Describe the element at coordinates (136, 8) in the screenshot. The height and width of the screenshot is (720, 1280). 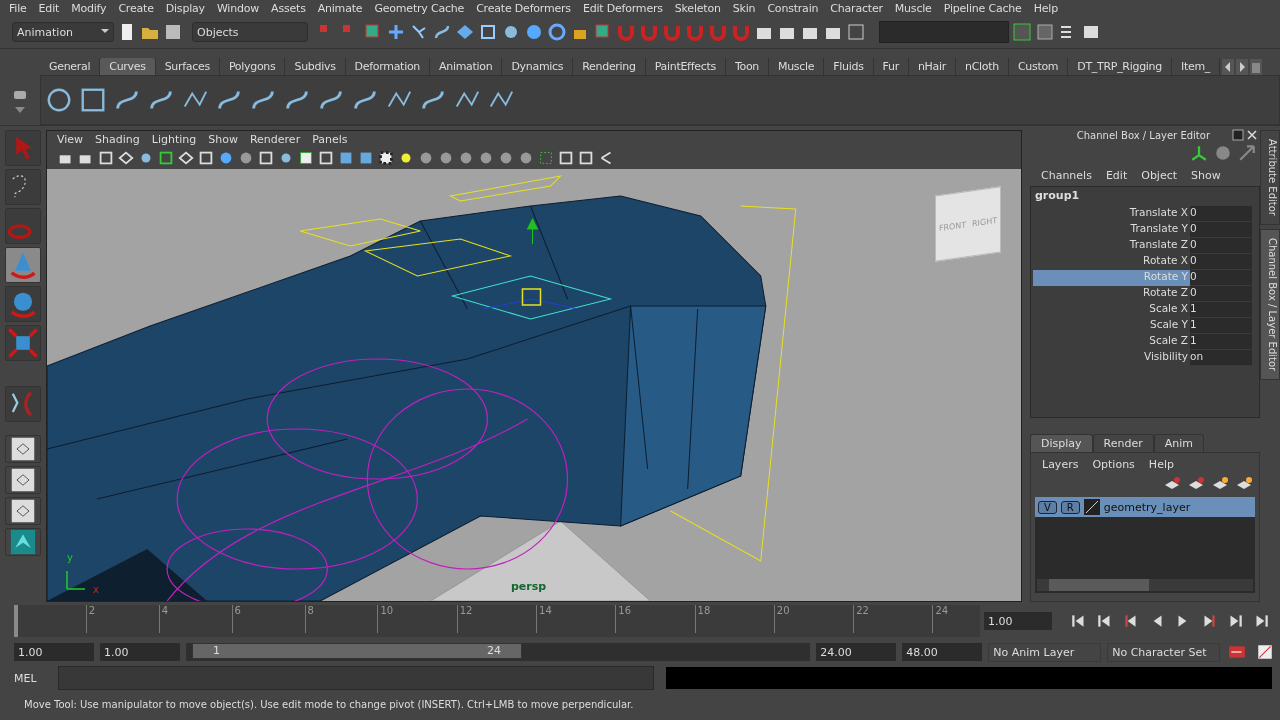
I see `menu-item: Create` at that location.